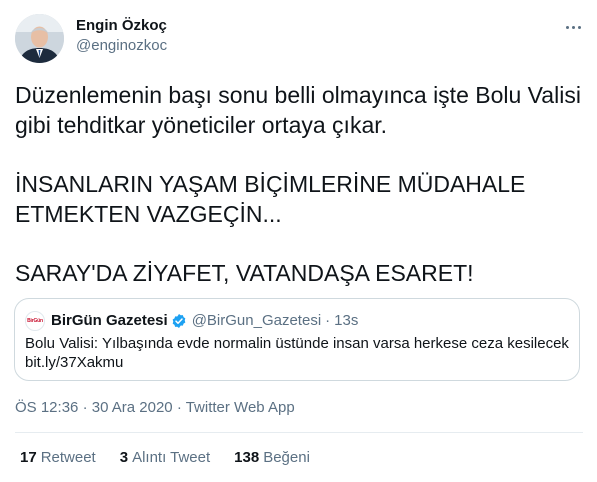  Describe the element at coordinates (244, 273) in the screenshot. I see `tweet-line: SARAY'DA ZİYAFET, VATANDAŞA ESARET!` at that location.